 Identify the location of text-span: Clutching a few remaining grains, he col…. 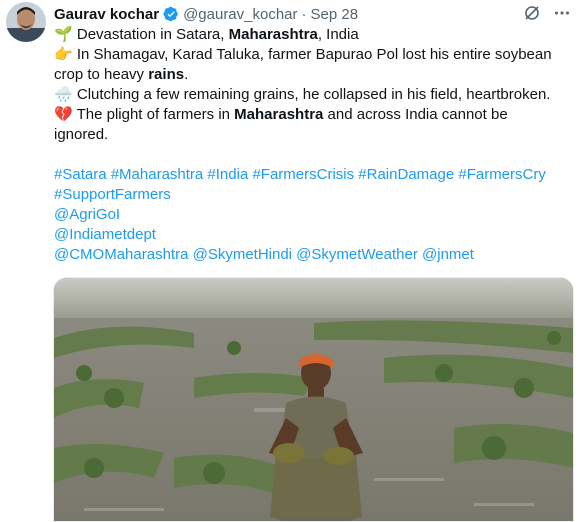
(313, 94).